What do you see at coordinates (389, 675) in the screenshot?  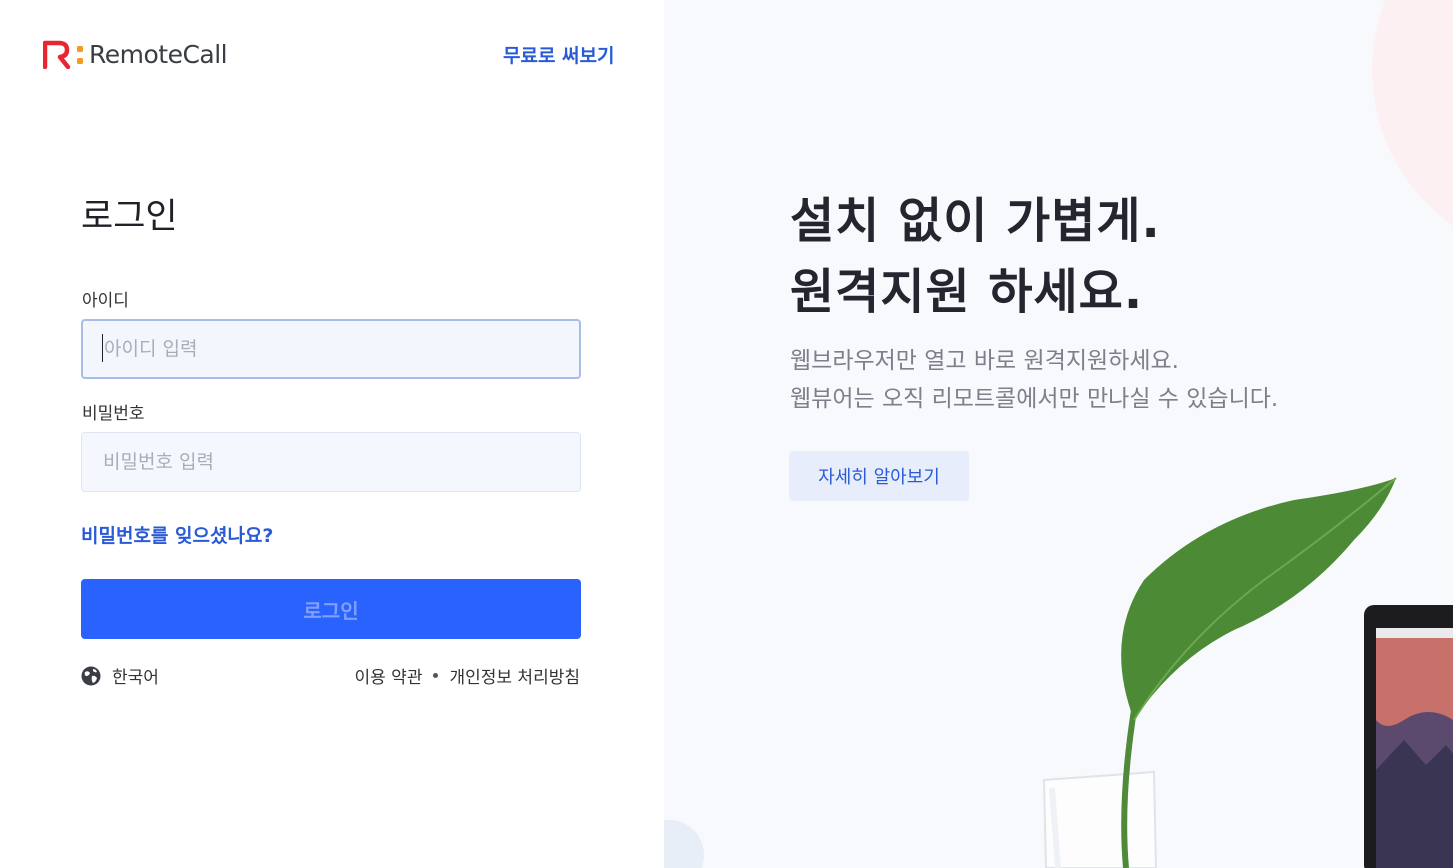 I see `terms-link: 이용 약관` at bounding box center [389, 675].